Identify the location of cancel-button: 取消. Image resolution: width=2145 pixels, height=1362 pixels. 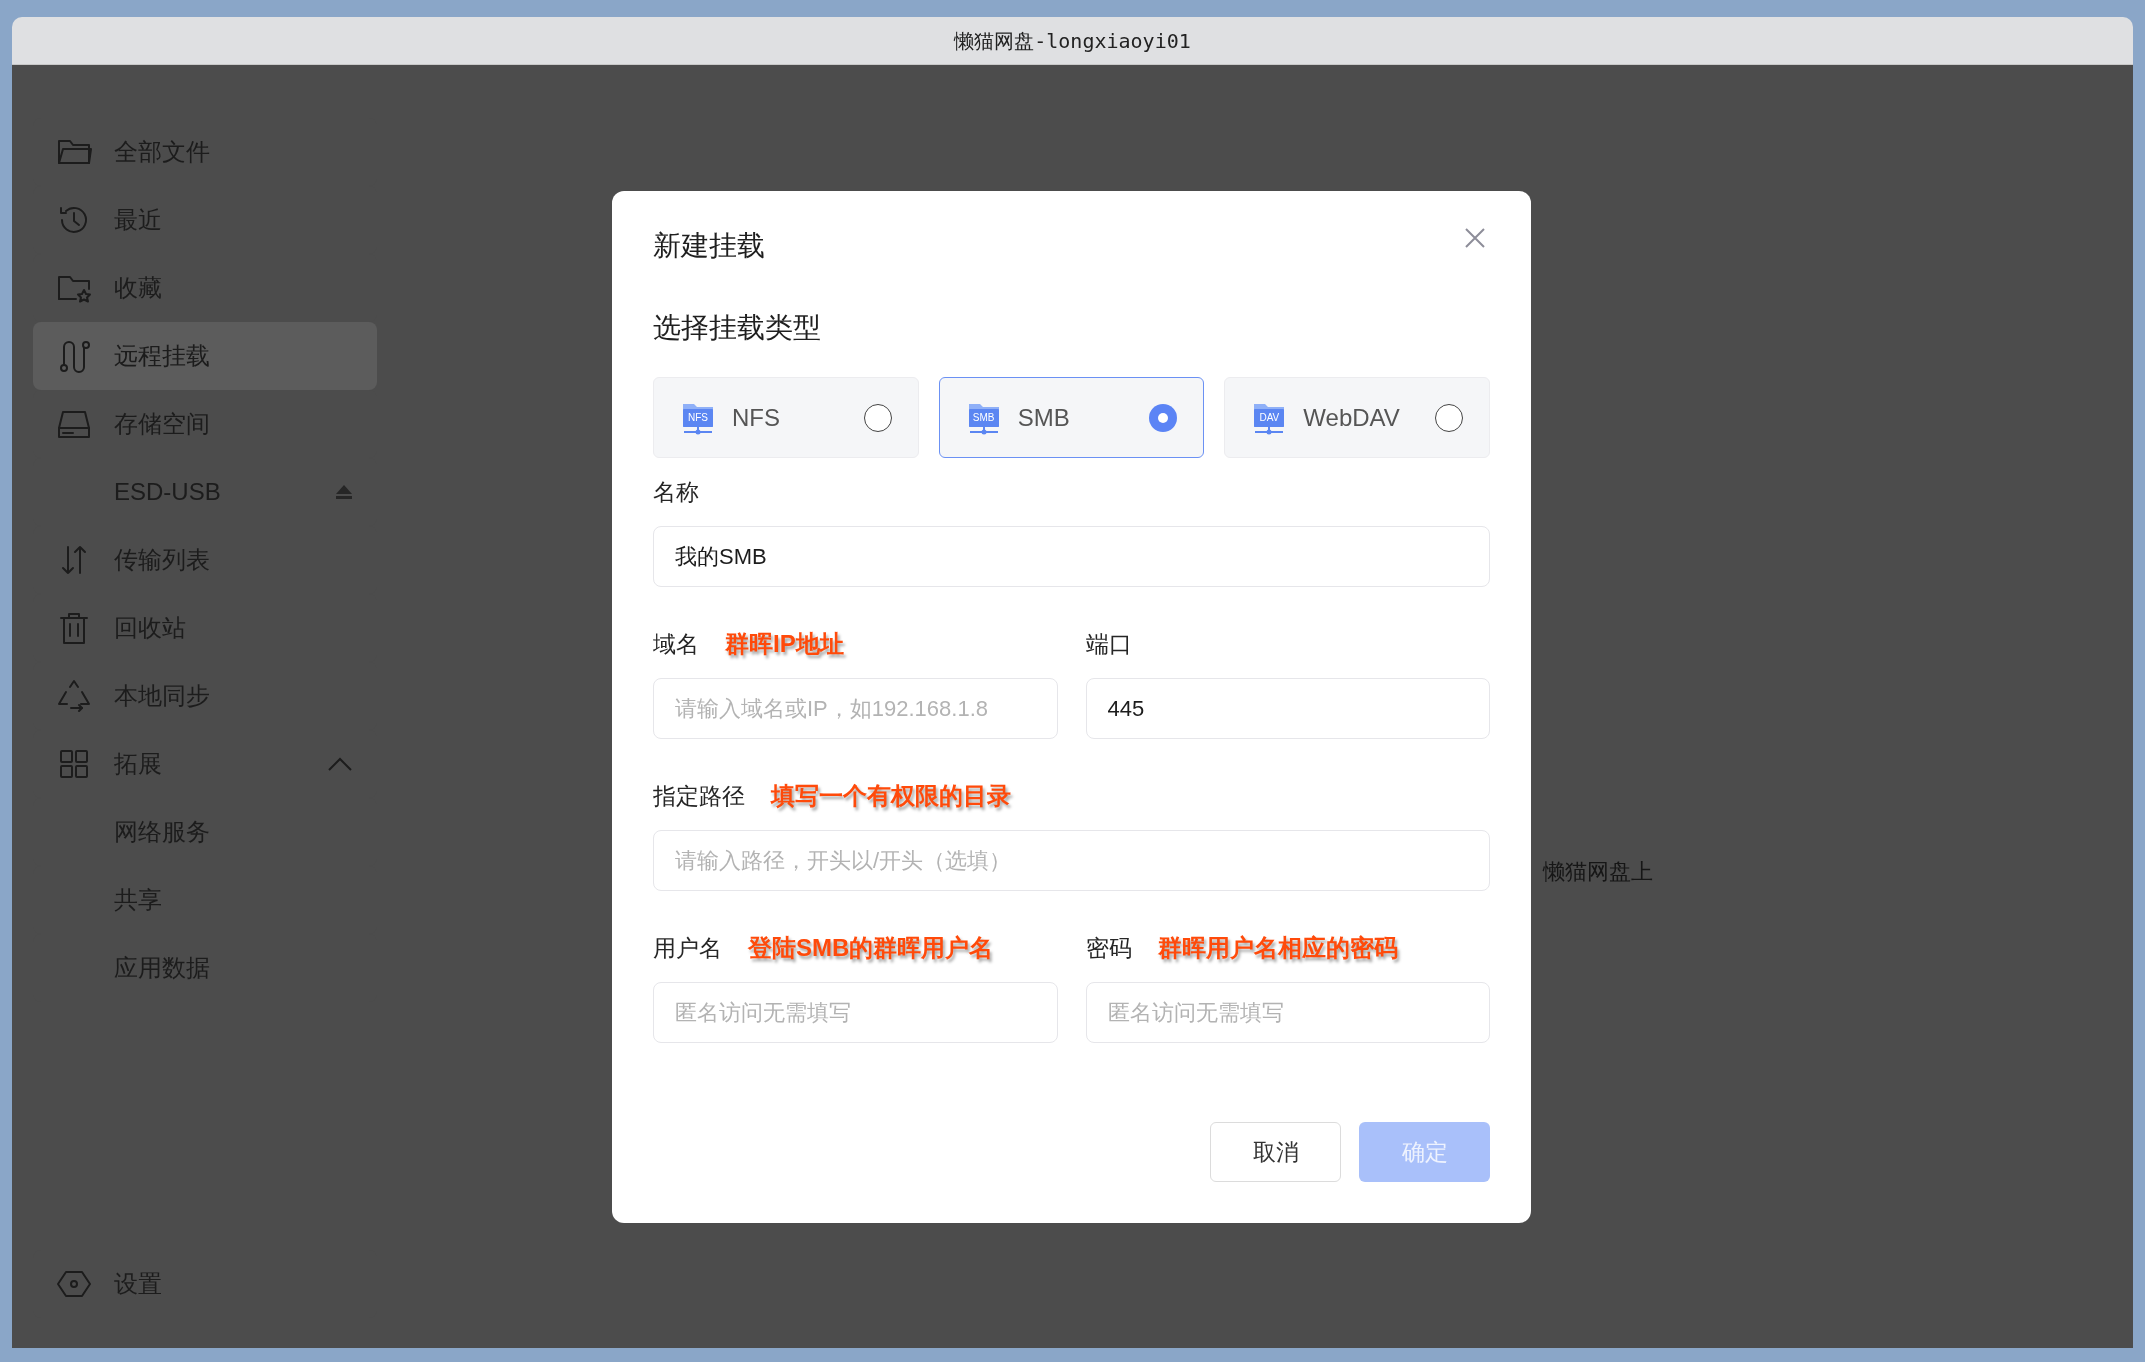
(1275, 1152).